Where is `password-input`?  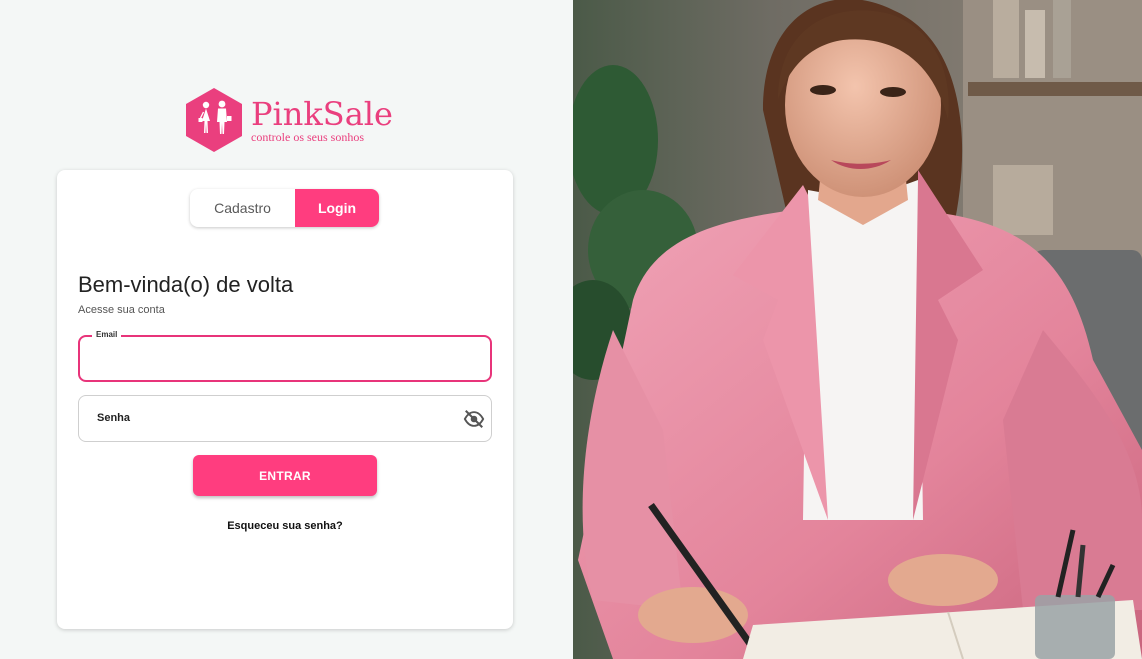 password-input is located at coordinates (285, 418).